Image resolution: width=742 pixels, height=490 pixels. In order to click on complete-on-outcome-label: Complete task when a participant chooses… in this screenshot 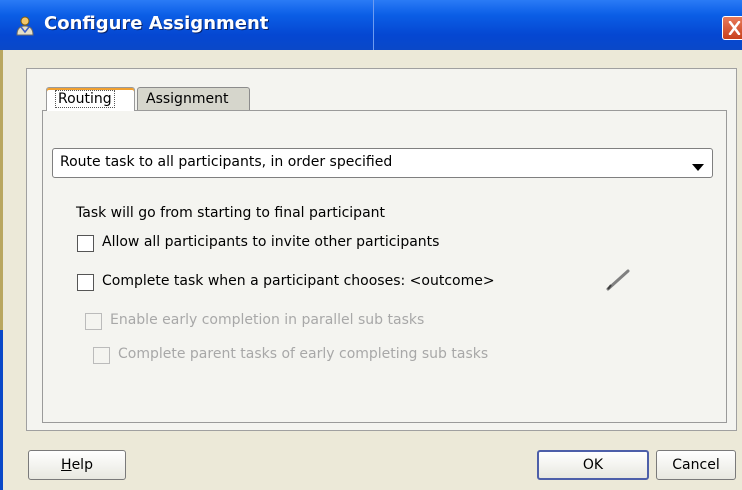, I will do `click(298, 281)`.